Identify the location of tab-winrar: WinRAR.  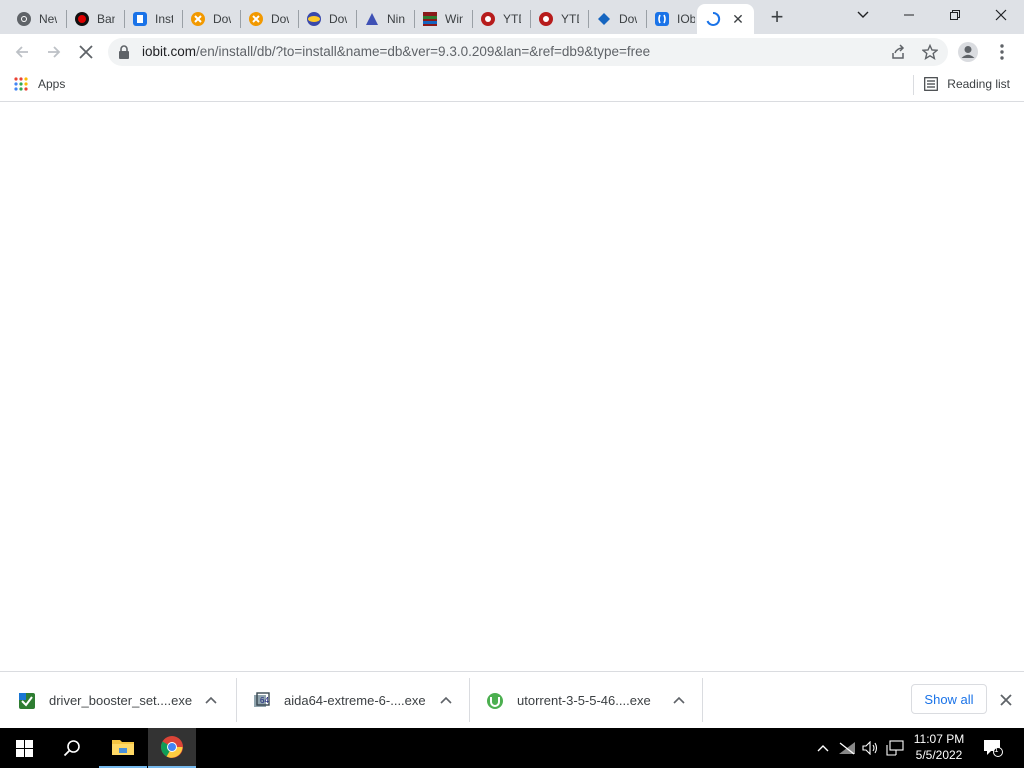
(442, 19).